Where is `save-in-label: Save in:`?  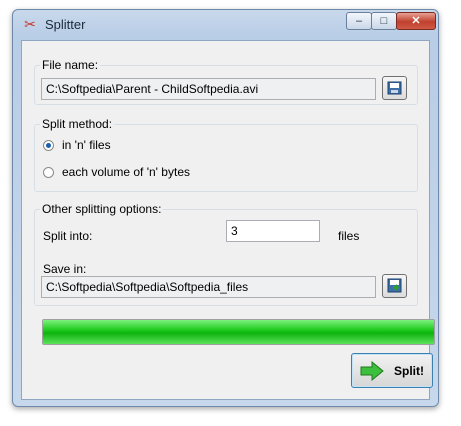
save-in-label: Save in: is located at coordinates (65, 269).